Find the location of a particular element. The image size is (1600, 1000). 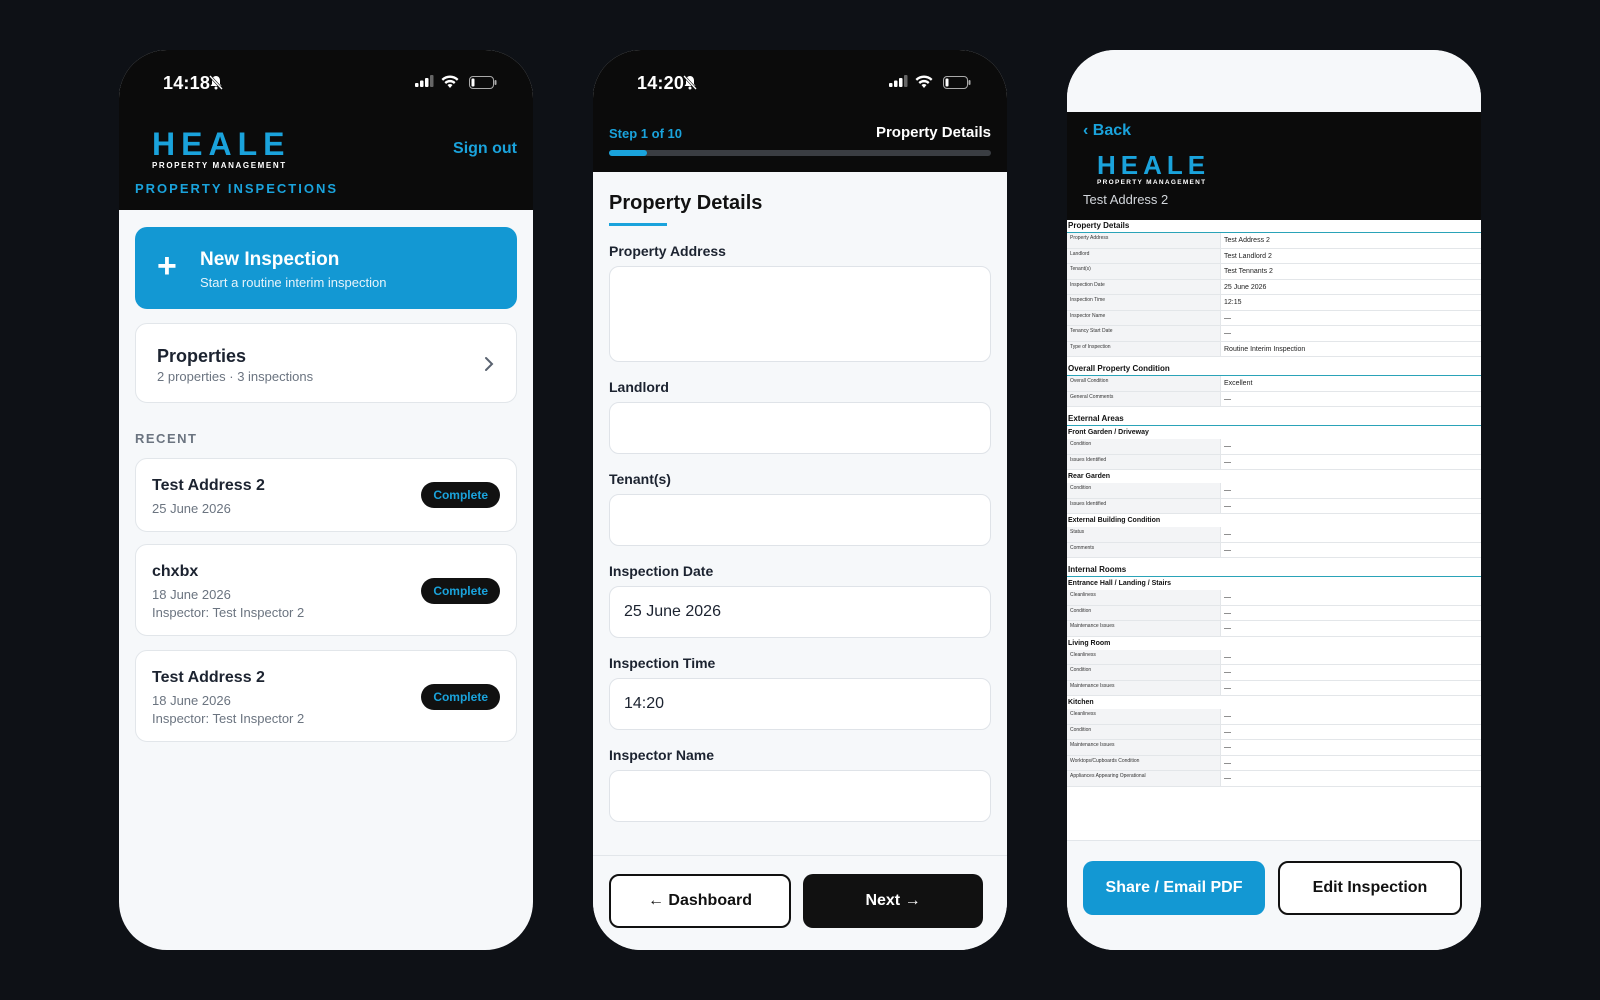

inspection-address: Test Address 2 is located at coordinates (208, 677).